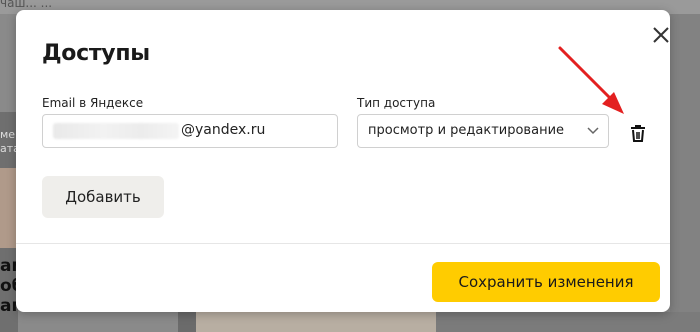 This screenshot has height=332, width=700. Describe the element at coordinates (96, 53) in the screenshot. I see `dialog-title: Доступы` at that location.